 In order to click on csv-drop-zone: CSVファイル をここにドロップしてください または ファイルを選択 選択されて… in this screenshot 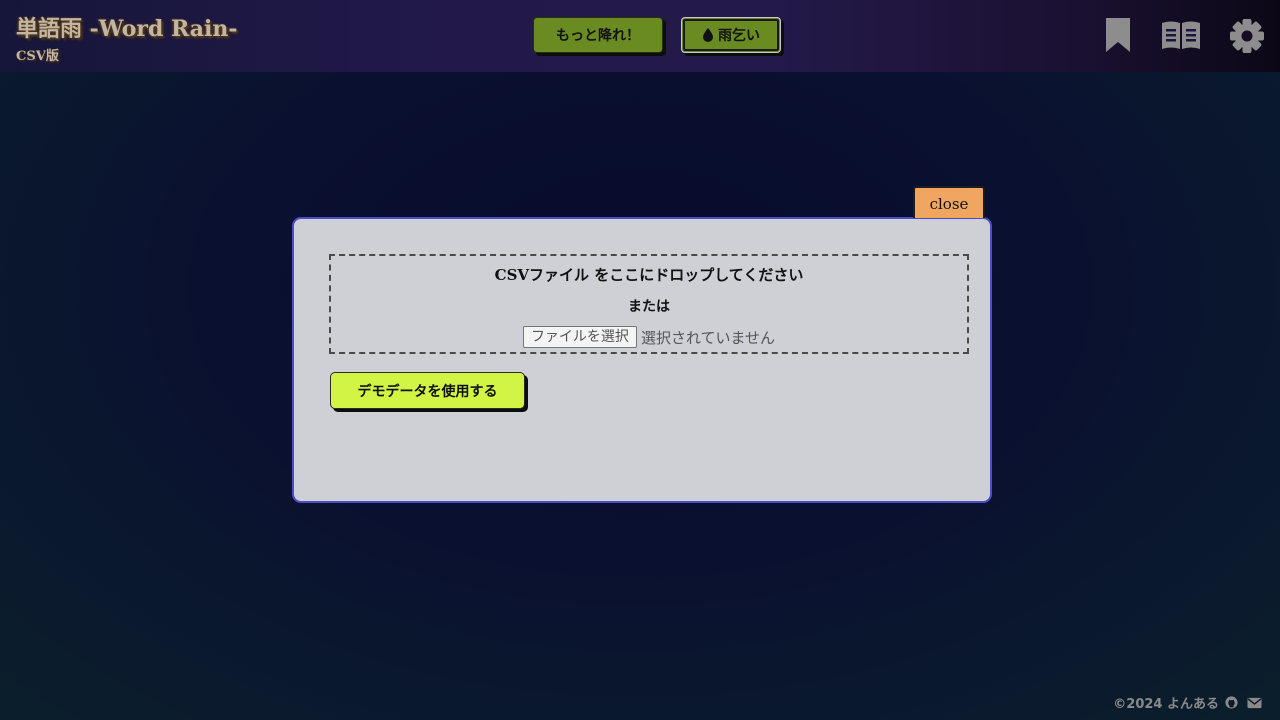, I will do `click(649, 304)`.